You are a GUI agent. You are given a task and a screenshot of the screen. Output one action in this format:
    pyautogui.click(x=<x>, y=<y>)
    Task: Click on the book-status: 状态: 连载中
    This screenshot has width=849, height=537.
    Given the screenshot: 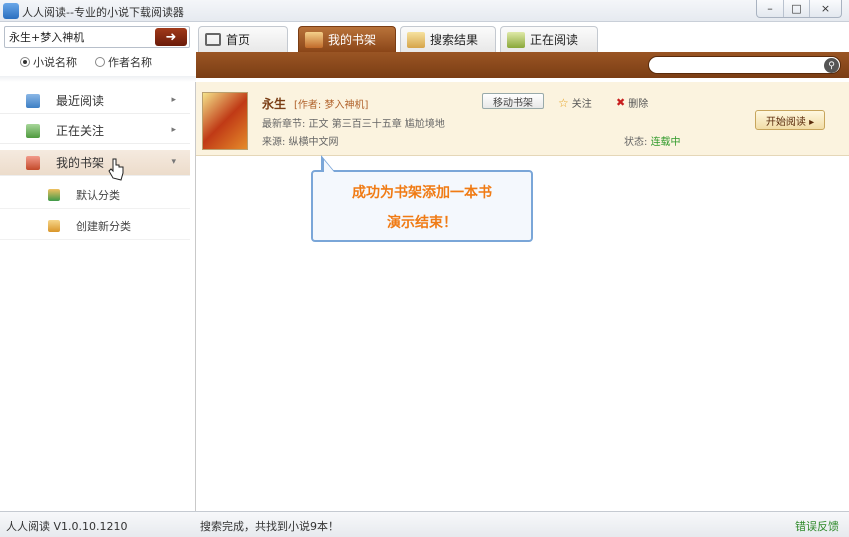 What is the action you would take?
    pyautogui.click(x=652, y=140)
    